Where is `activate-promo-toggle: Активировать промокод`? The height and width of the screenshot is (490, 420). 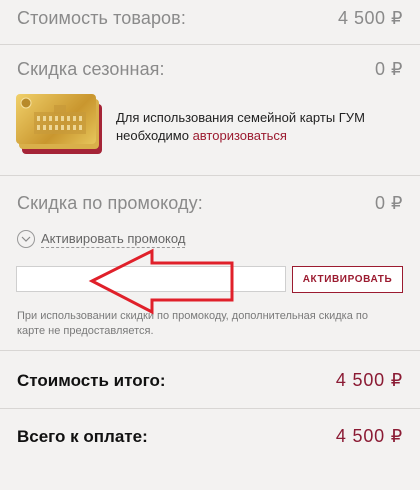
activate-promo-toggle: Активировать промокод is located at coordinates (101, 239).